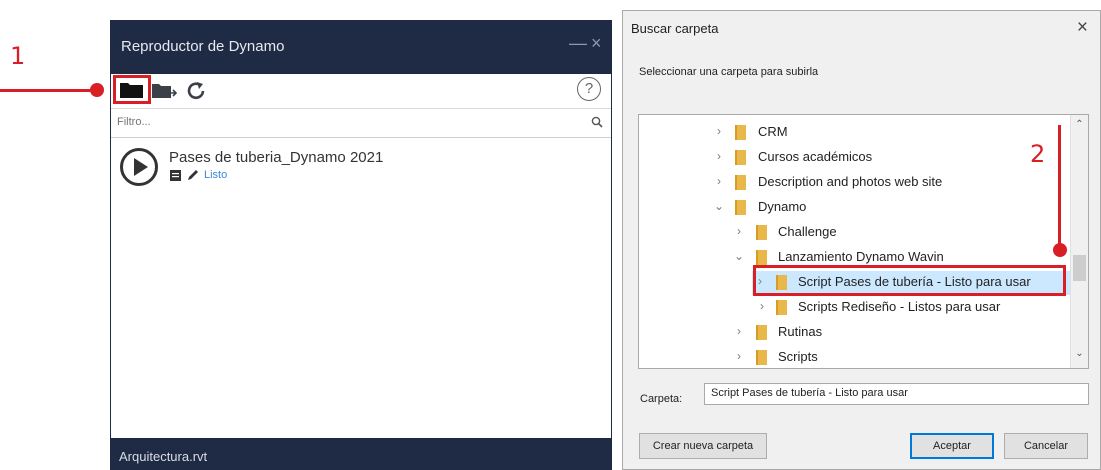  What do you see at coordinates (773, 131) in the screenshot?
I see `tree-item-label: CRM` at bounding box center [773, 131].